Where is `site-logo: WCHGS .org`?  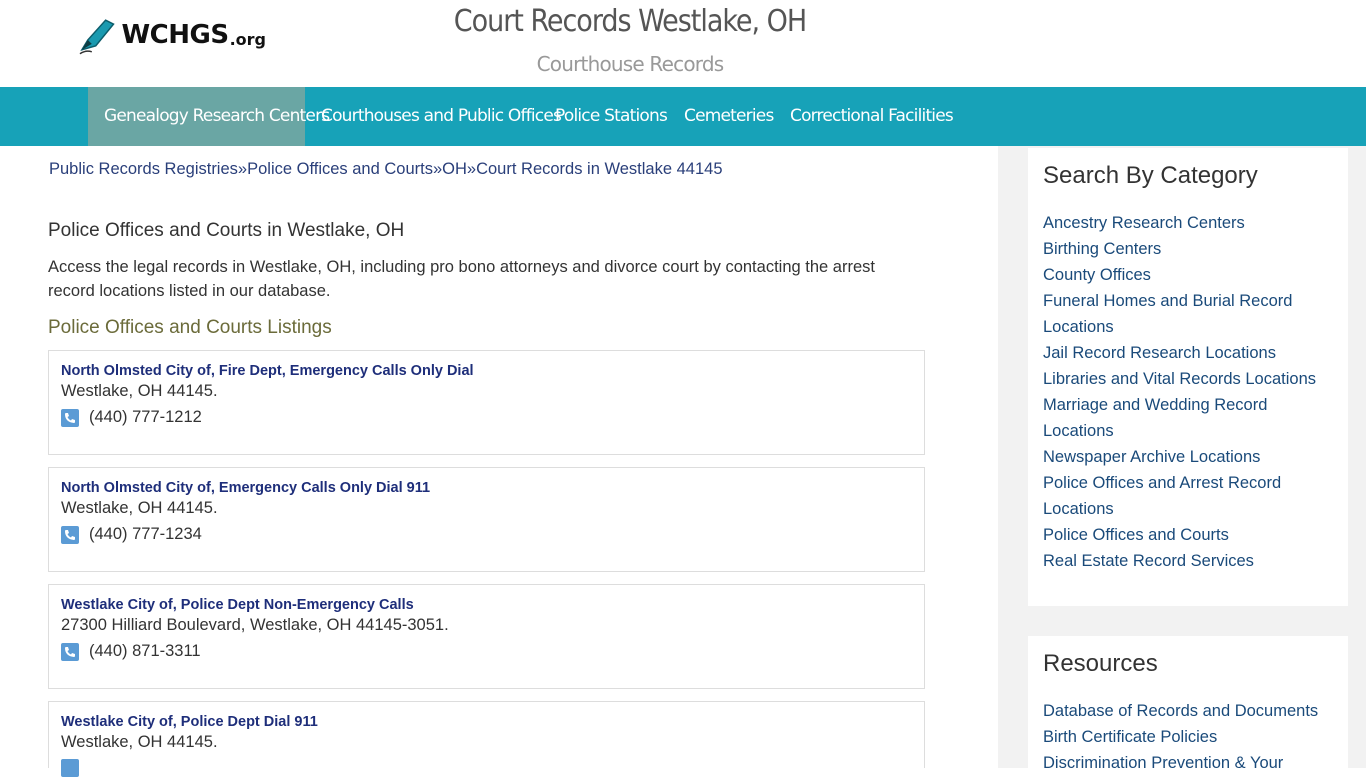 site-logo: WCHGS .org is located at coordinates (171, 35).